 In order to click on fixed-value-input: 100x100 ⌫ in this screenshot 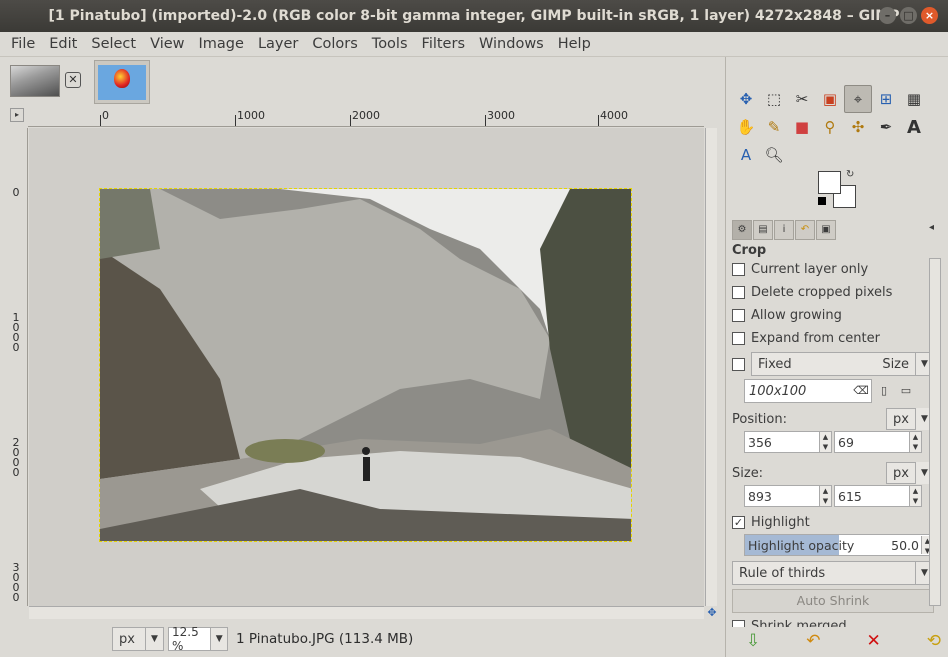, I will do `click(808, 391)`.